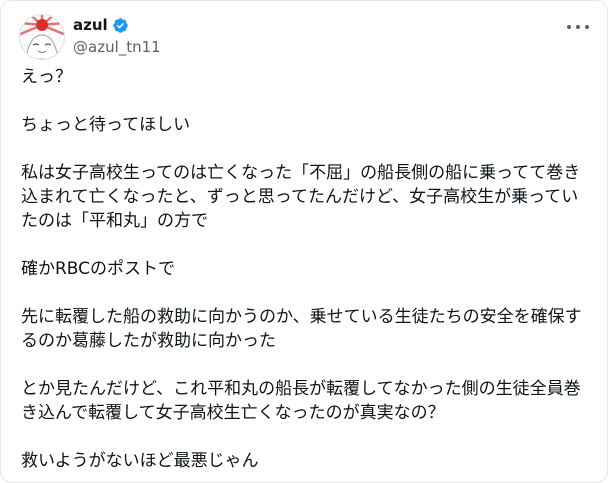 The width and height of the screenshot is (608, 483). Describe the element at coordinates (46, 77) in the screenshot. I see `tweet-paragraph-1: えっ？` at that location.